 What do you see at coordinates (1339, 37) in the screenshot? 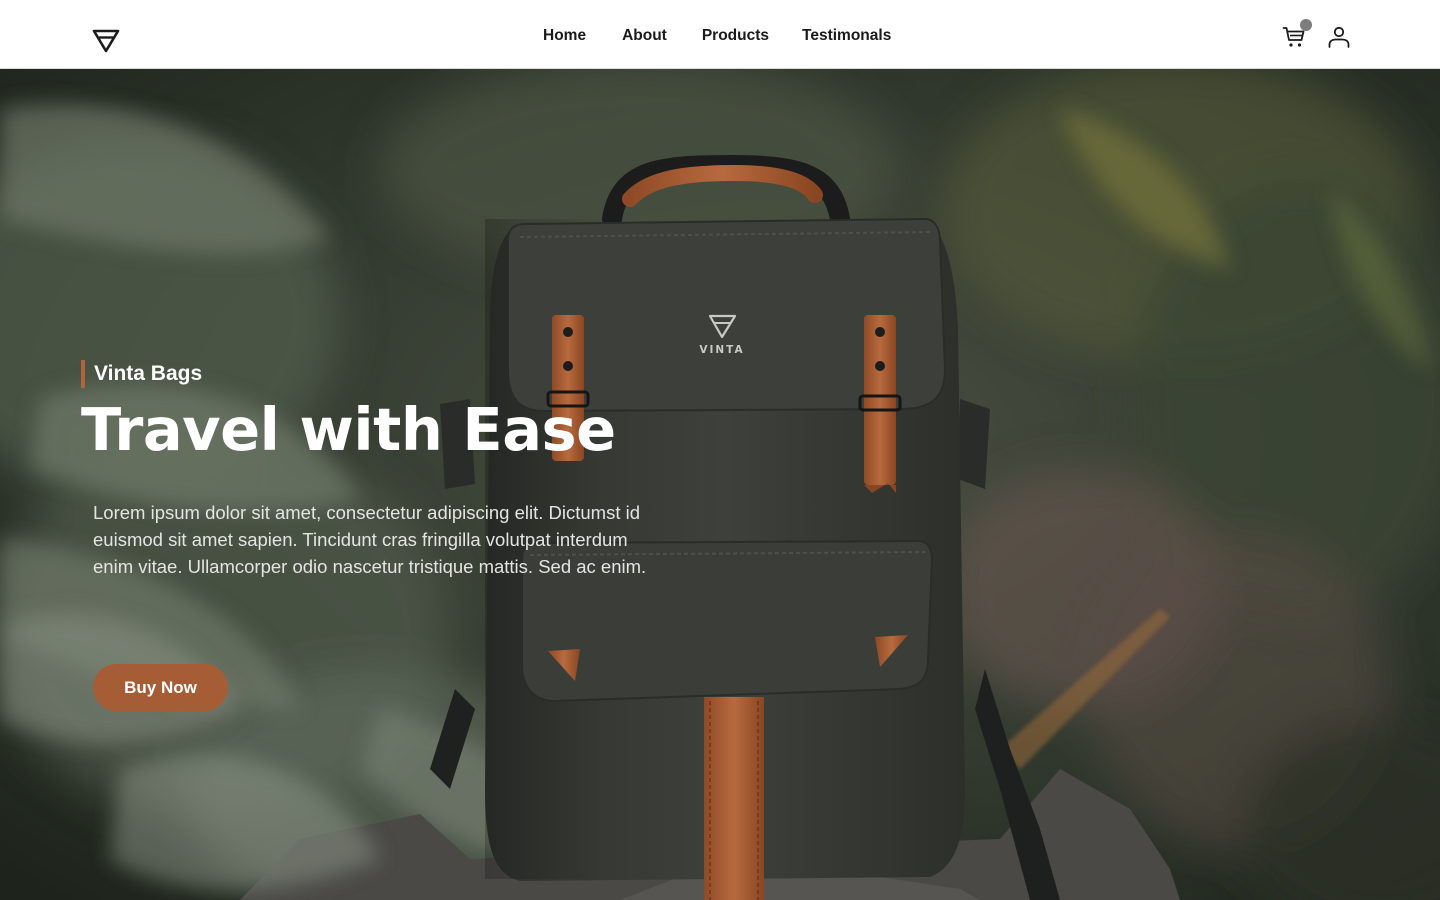
I see `user-icon` at bounding box center [1339, 37].